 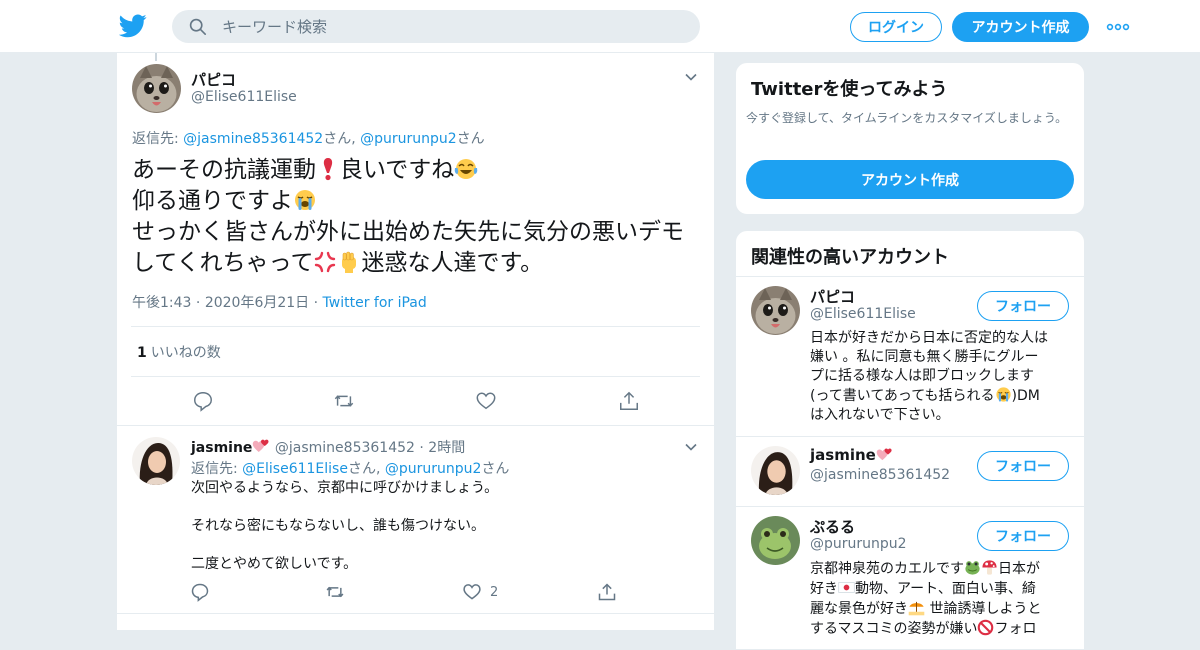 I want to click on tweet-text-line: 仰る通りですよ, so click(x=212, y=201).